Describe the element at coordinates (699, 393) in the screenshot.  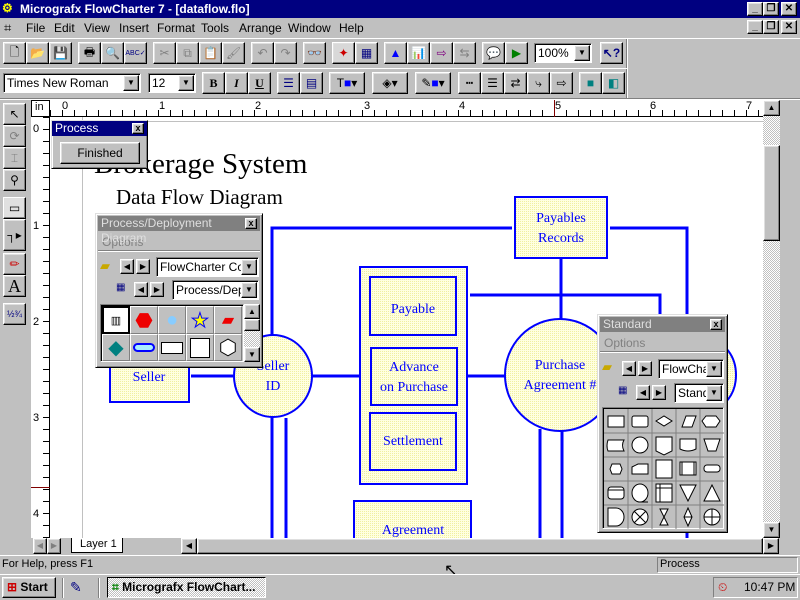
I see `sheet-select: Stand ▼` at that location.